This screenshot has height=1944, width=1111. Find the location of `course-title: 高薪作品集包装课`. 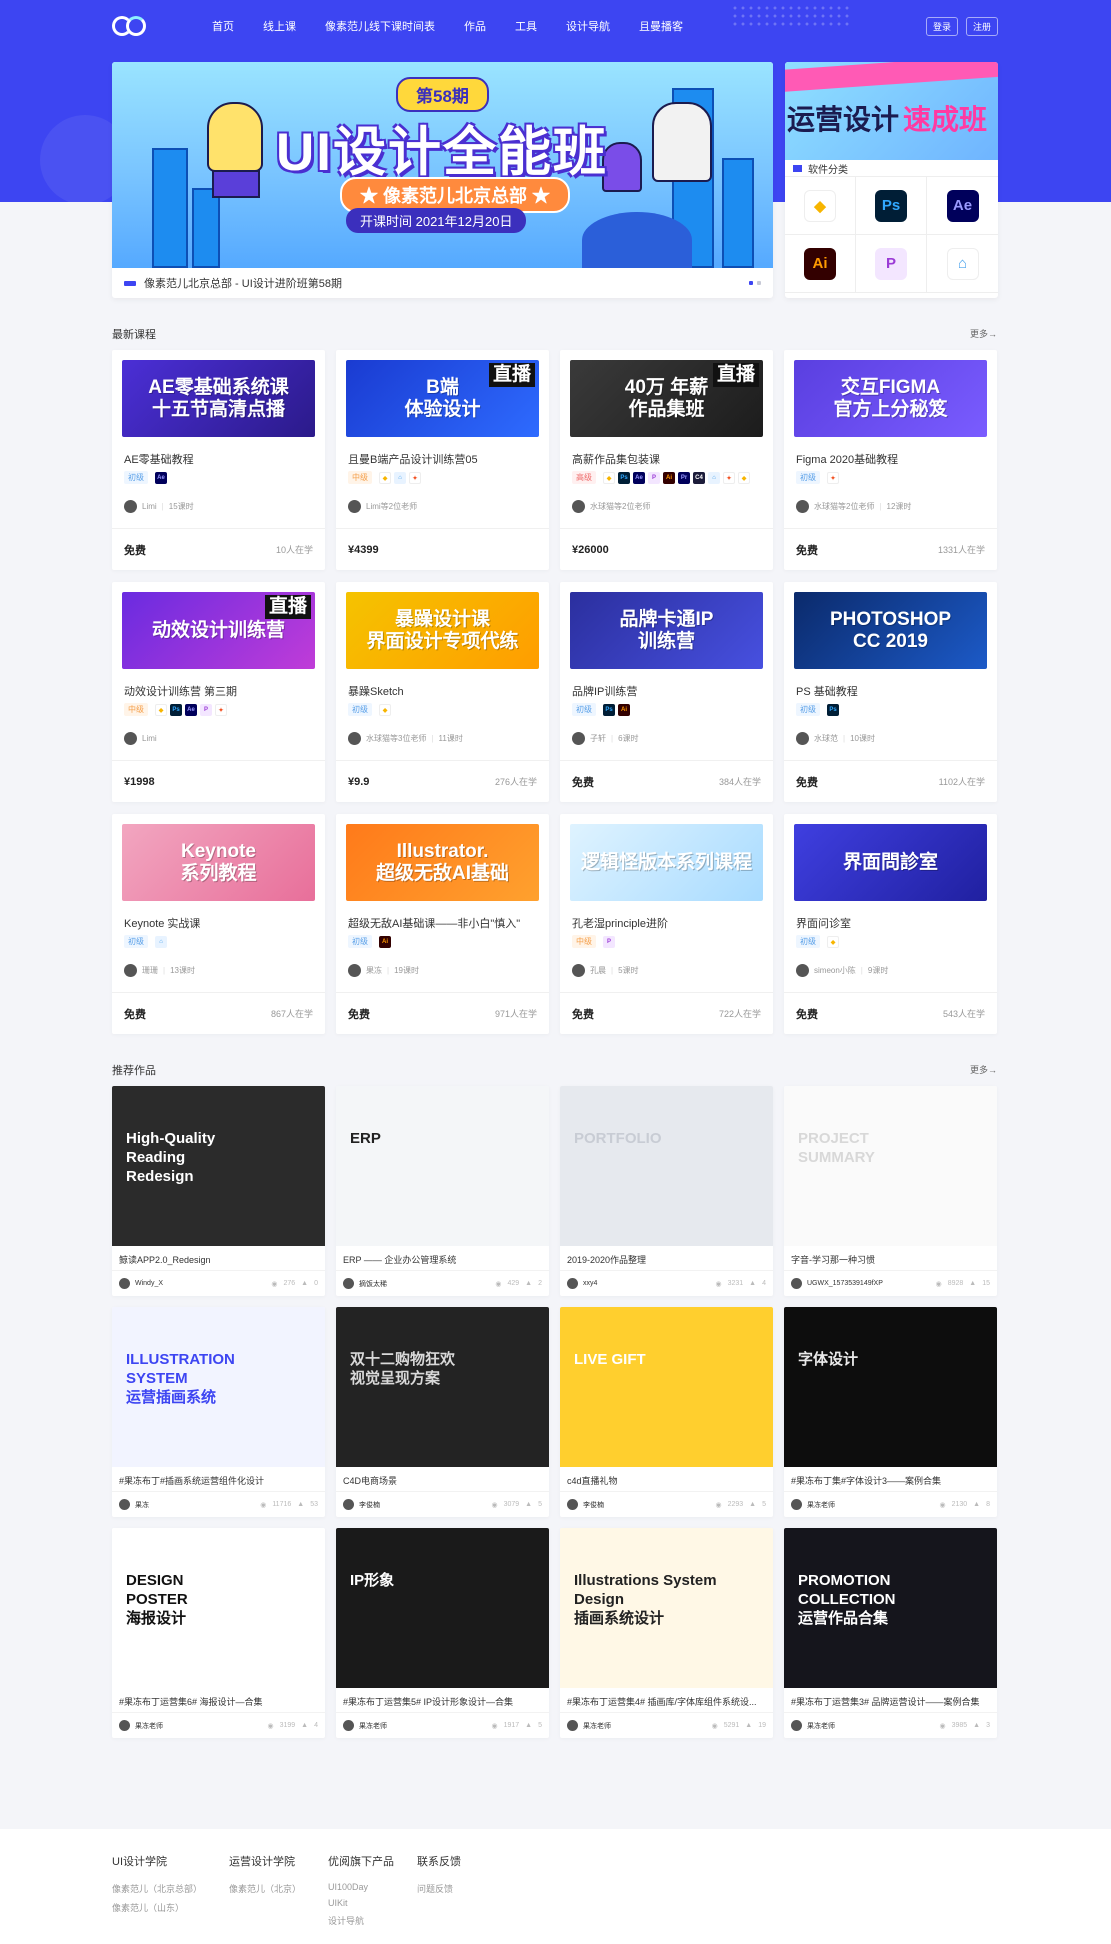

course-title: 高薪作品集包装课 is located at coordinates (616, 459).